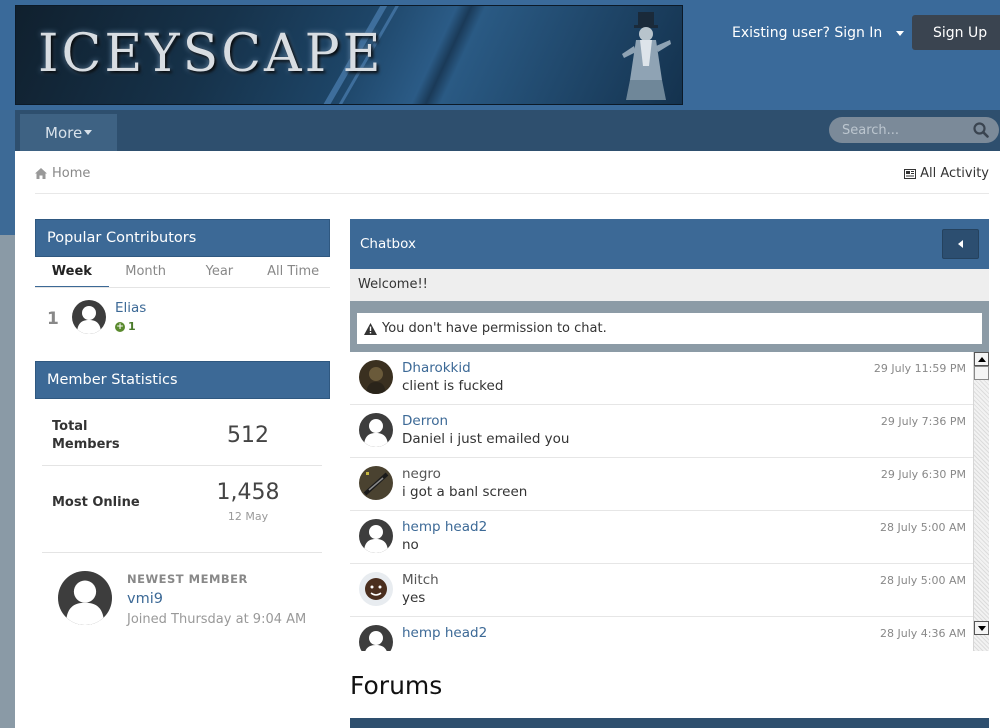 This screenshot has width=1000, height=728. What do you see at coordinates (248, 492) in the screenshot?
I see `most-online-value: 1,458` at bounding box center [248, 492].